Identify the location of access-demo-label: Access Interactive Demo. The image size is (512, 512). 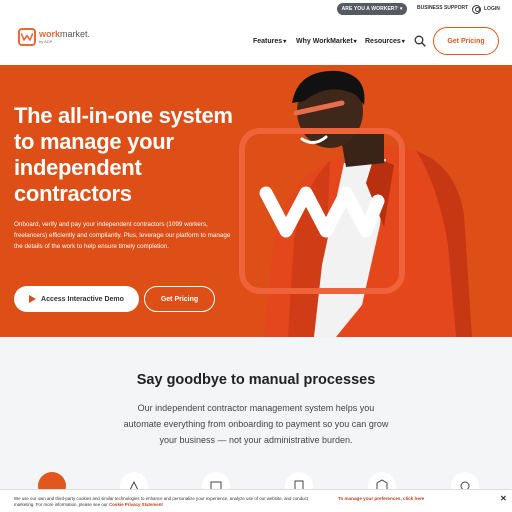
(82, 299).